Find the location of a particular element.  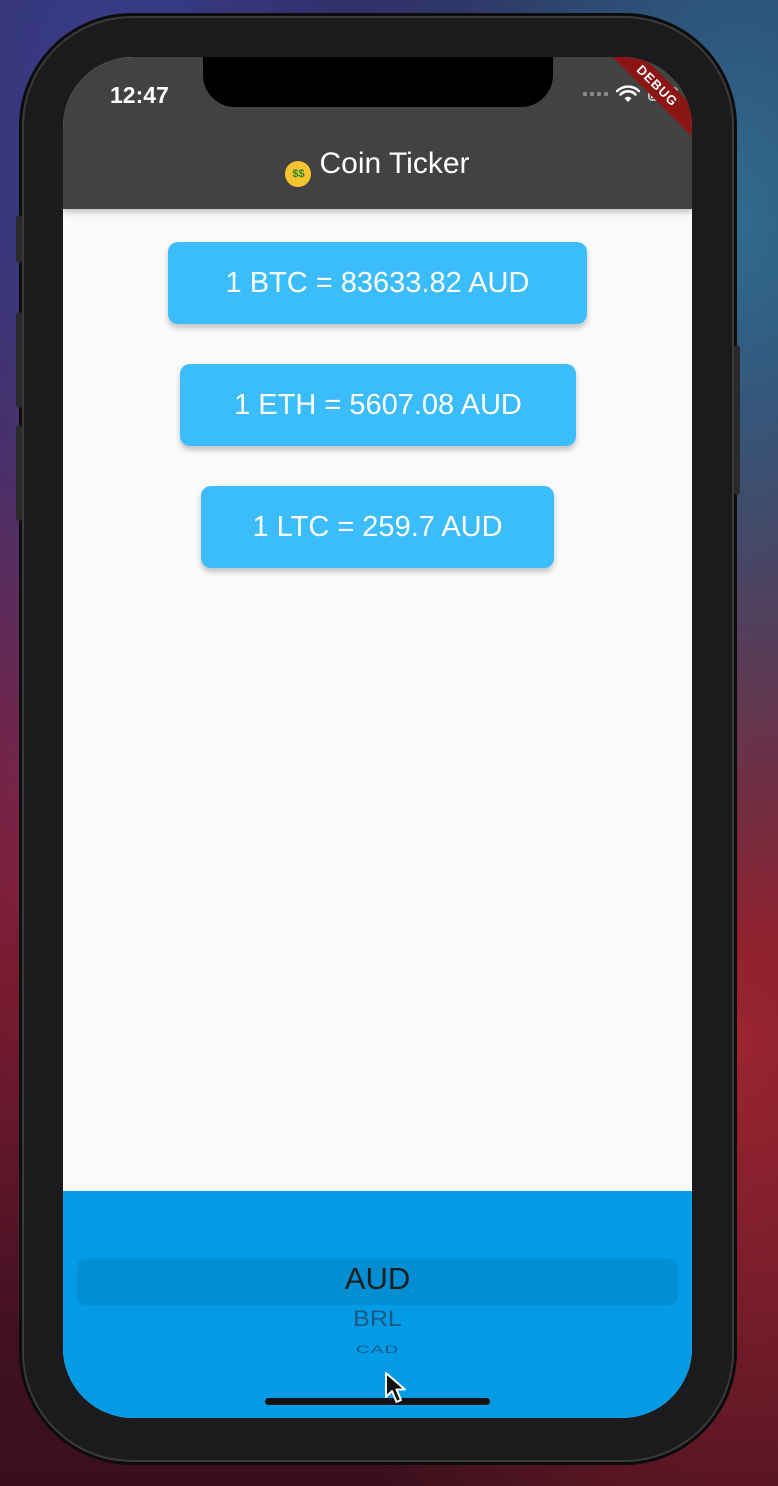

app-title: $$ Coin Ticker is located at coordinates (377, 167).